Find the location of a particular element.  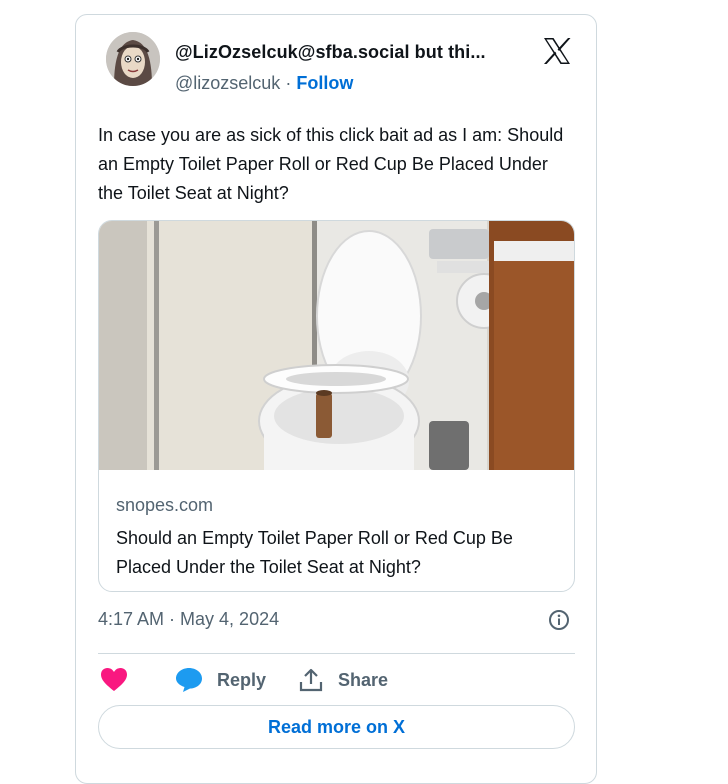

share-button: Share is located at coordinates (343, 680).